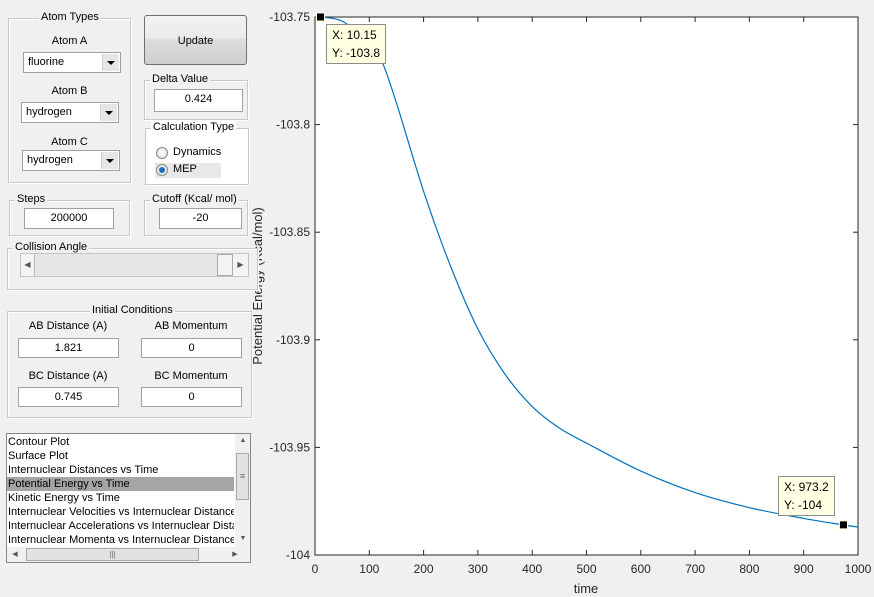 The width and height of the screenshot is (874, 597). I want to click on x-tick-label: 100, so click(369, 569).